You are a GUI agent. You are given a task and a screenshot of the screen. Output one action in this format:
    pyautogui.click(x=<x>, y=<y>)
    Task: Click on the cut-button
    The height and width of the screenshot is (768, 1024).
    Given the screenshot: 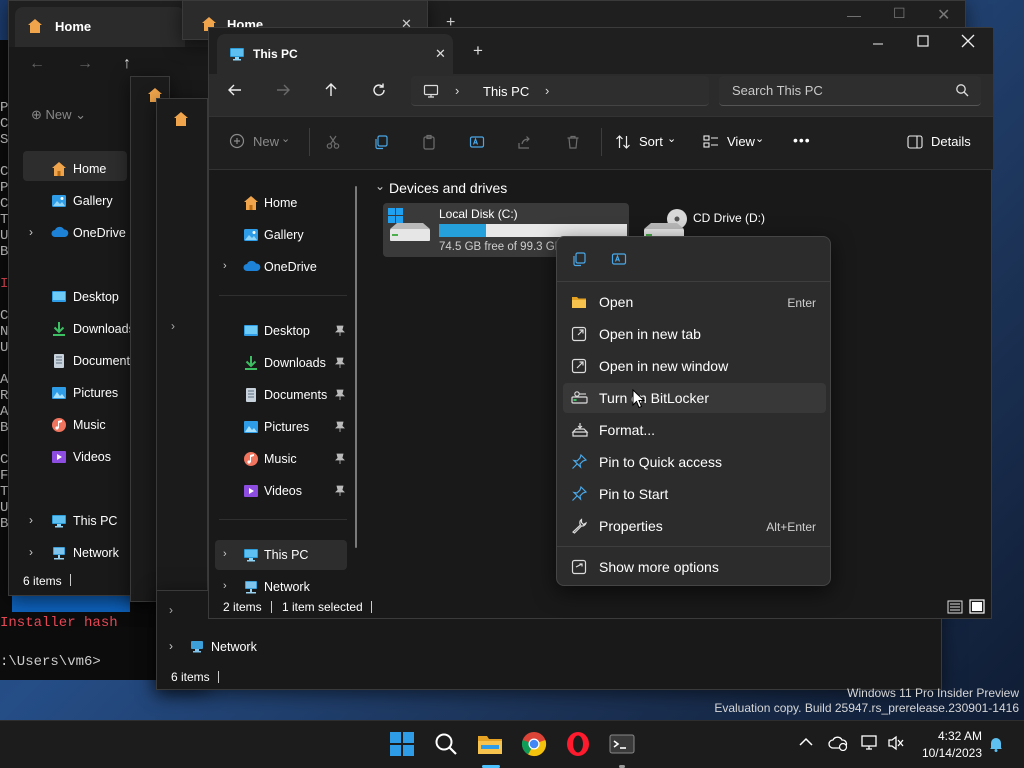 What is the action you would take?
    pyautogui.click(x=333, y=142)
    